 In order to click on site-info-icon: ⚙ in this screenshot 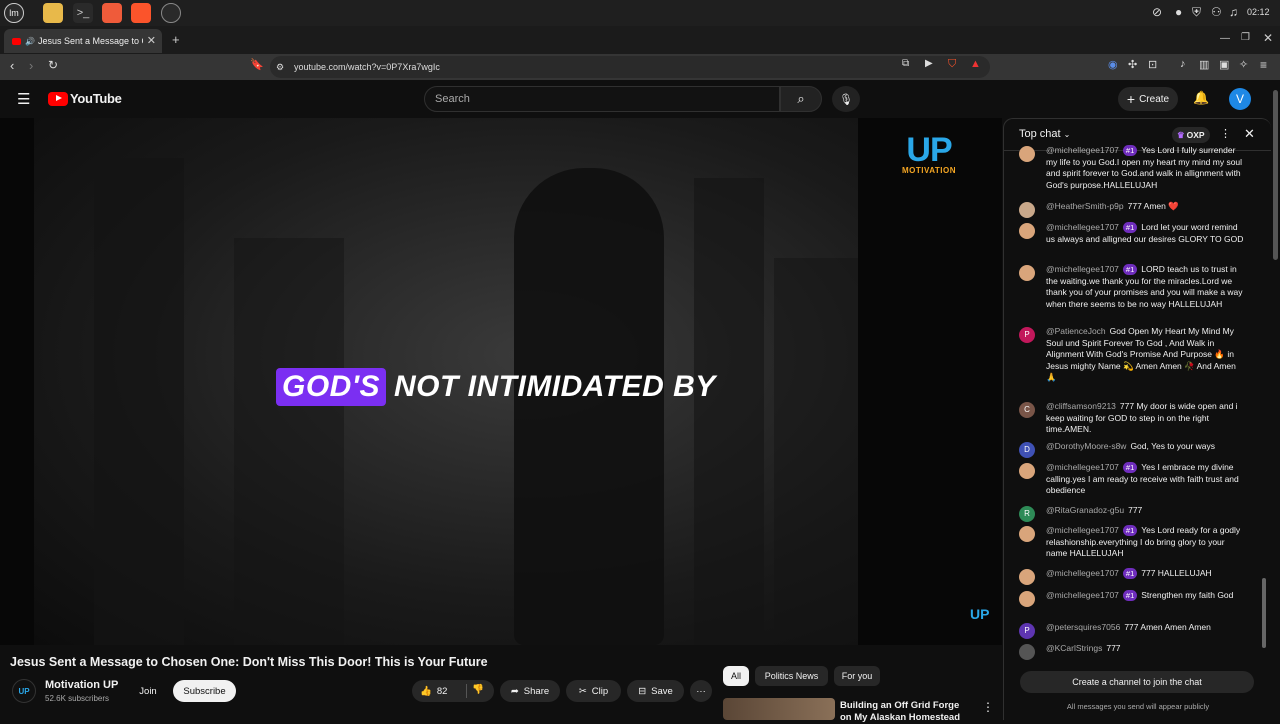, I will do `click(280, 67)`.